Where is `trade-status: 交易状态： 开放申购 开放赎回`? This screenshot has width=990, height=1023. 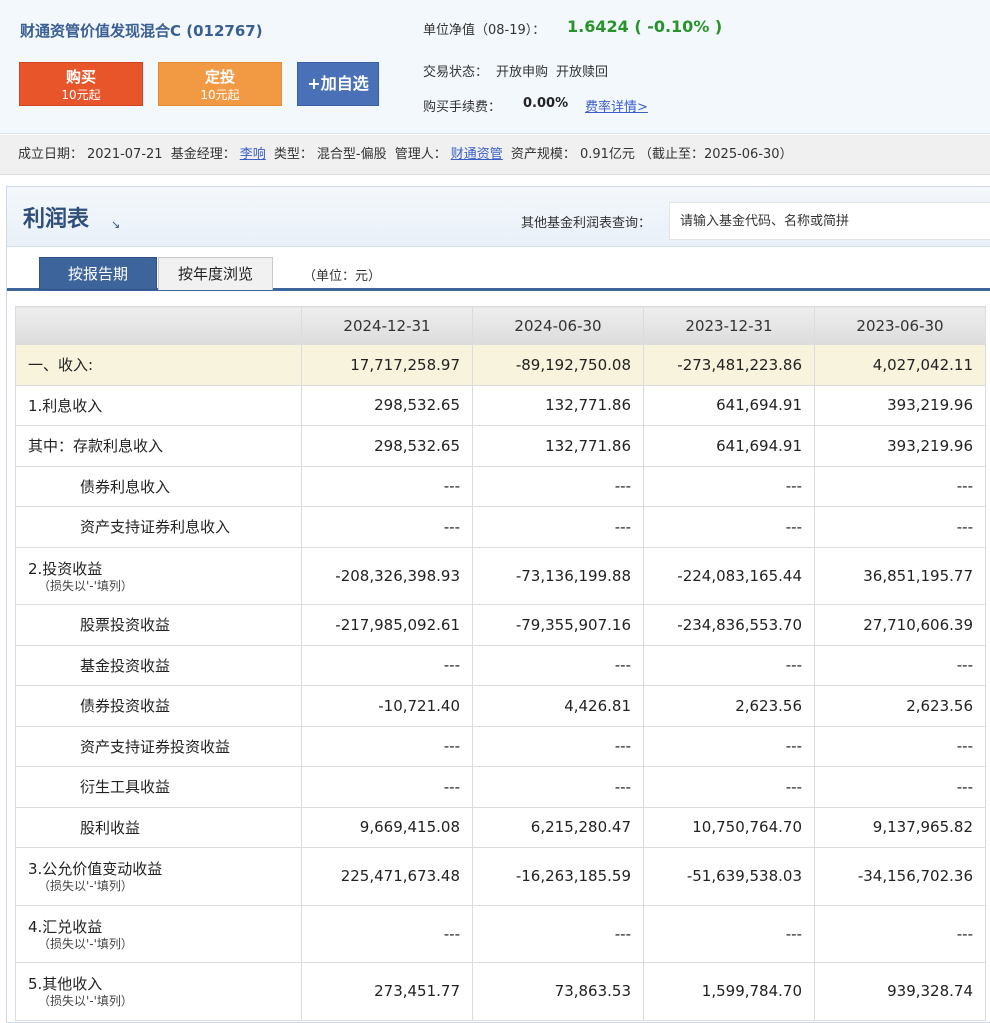
trade-status: 交易状态： 开放申购 开放赎回 is located at coordinates (519, 70).